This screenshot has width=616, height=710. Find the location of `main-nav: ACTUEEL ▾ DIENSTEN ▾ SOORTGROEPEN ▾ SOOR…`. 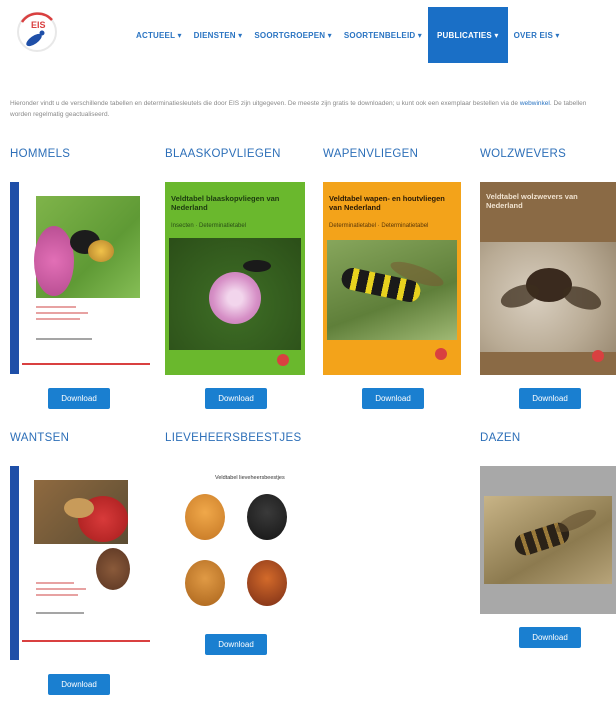

main-nav: ACTUEEL ▾ DIENSTEN ▾ SOORTGROEPEN ▾ SOOR… is located at coordinates (373, 35).